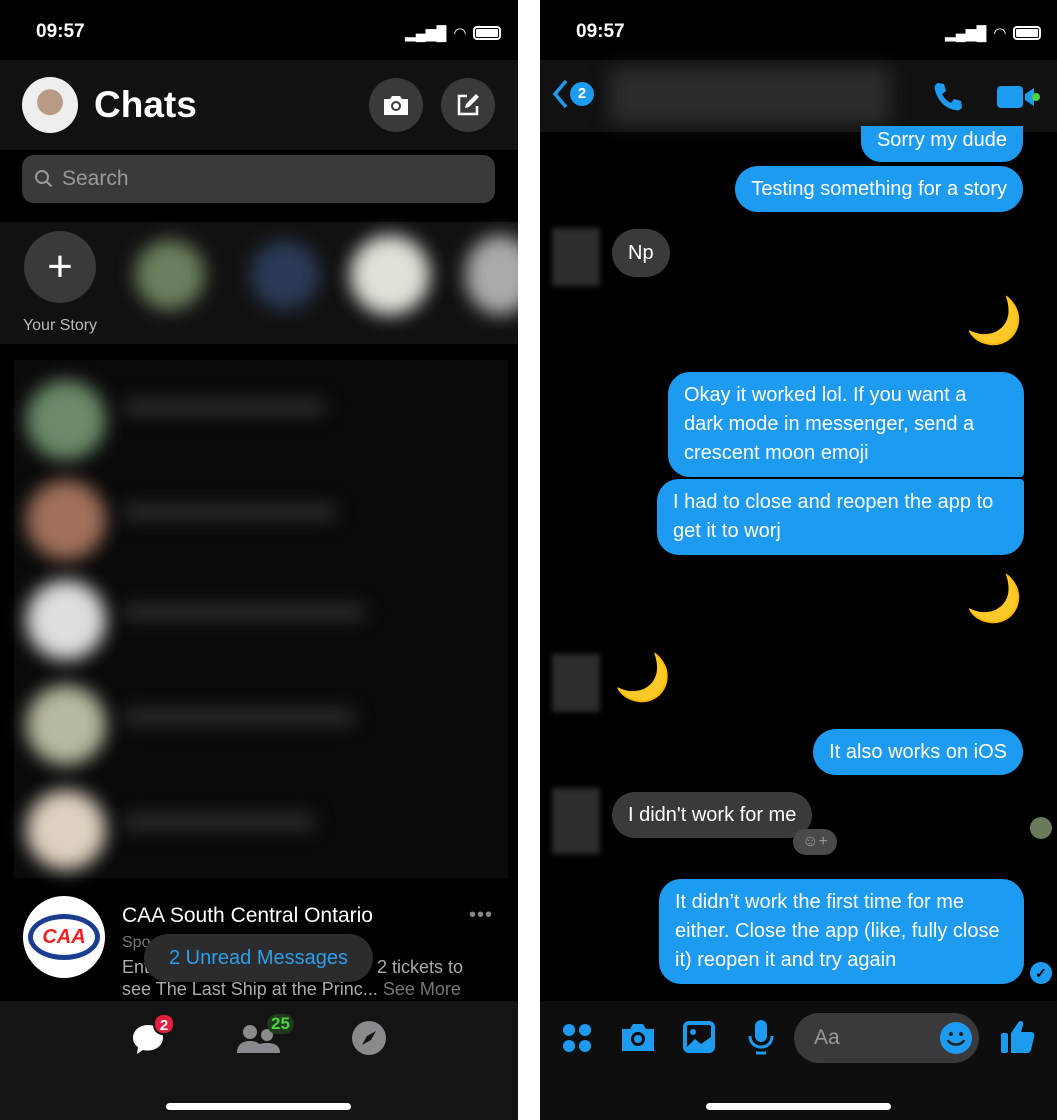 This screenshot has width=1057, height=1120. What do you see at coordinates (64, 937) in the screenshot?
I see `caa-logo: CAA` at bounding box center [64, 937].